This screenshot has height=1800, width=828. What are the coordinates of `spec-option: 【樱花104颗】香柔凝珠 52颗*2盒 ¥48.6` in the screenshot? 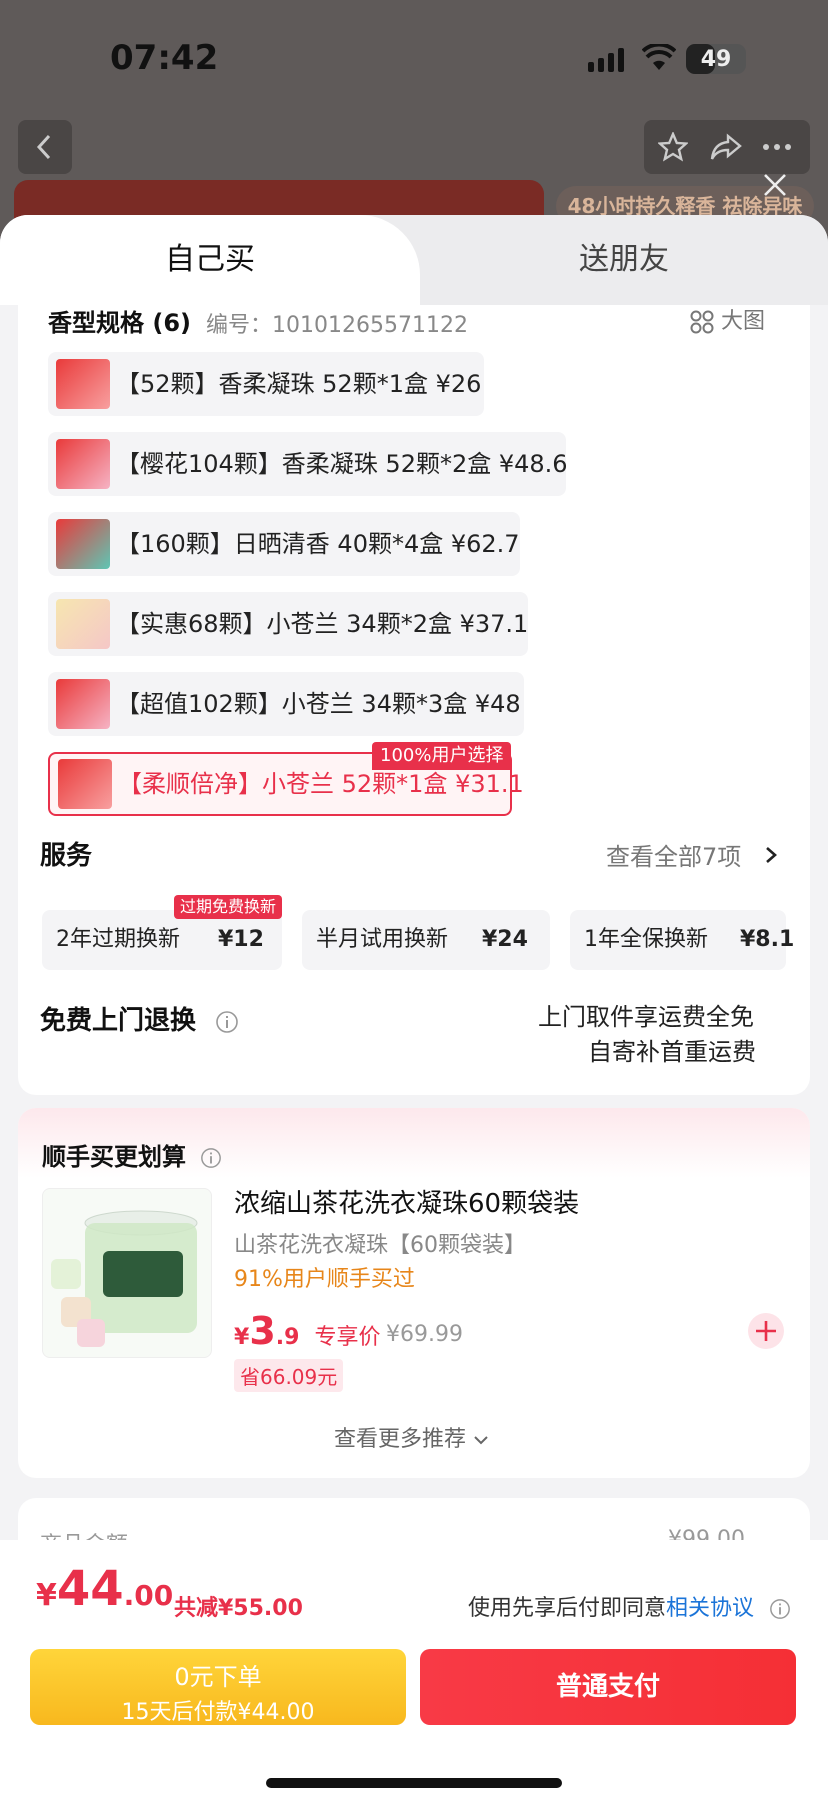 It's located at (308, 464).